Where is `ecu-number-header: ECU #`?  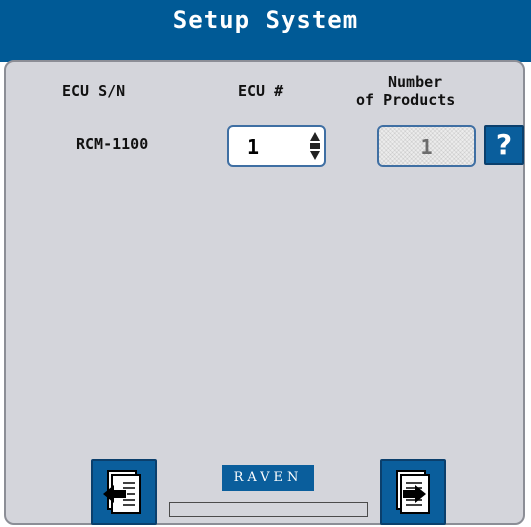 ecu-number-header: ECU # is located at coordinates (261, 91).